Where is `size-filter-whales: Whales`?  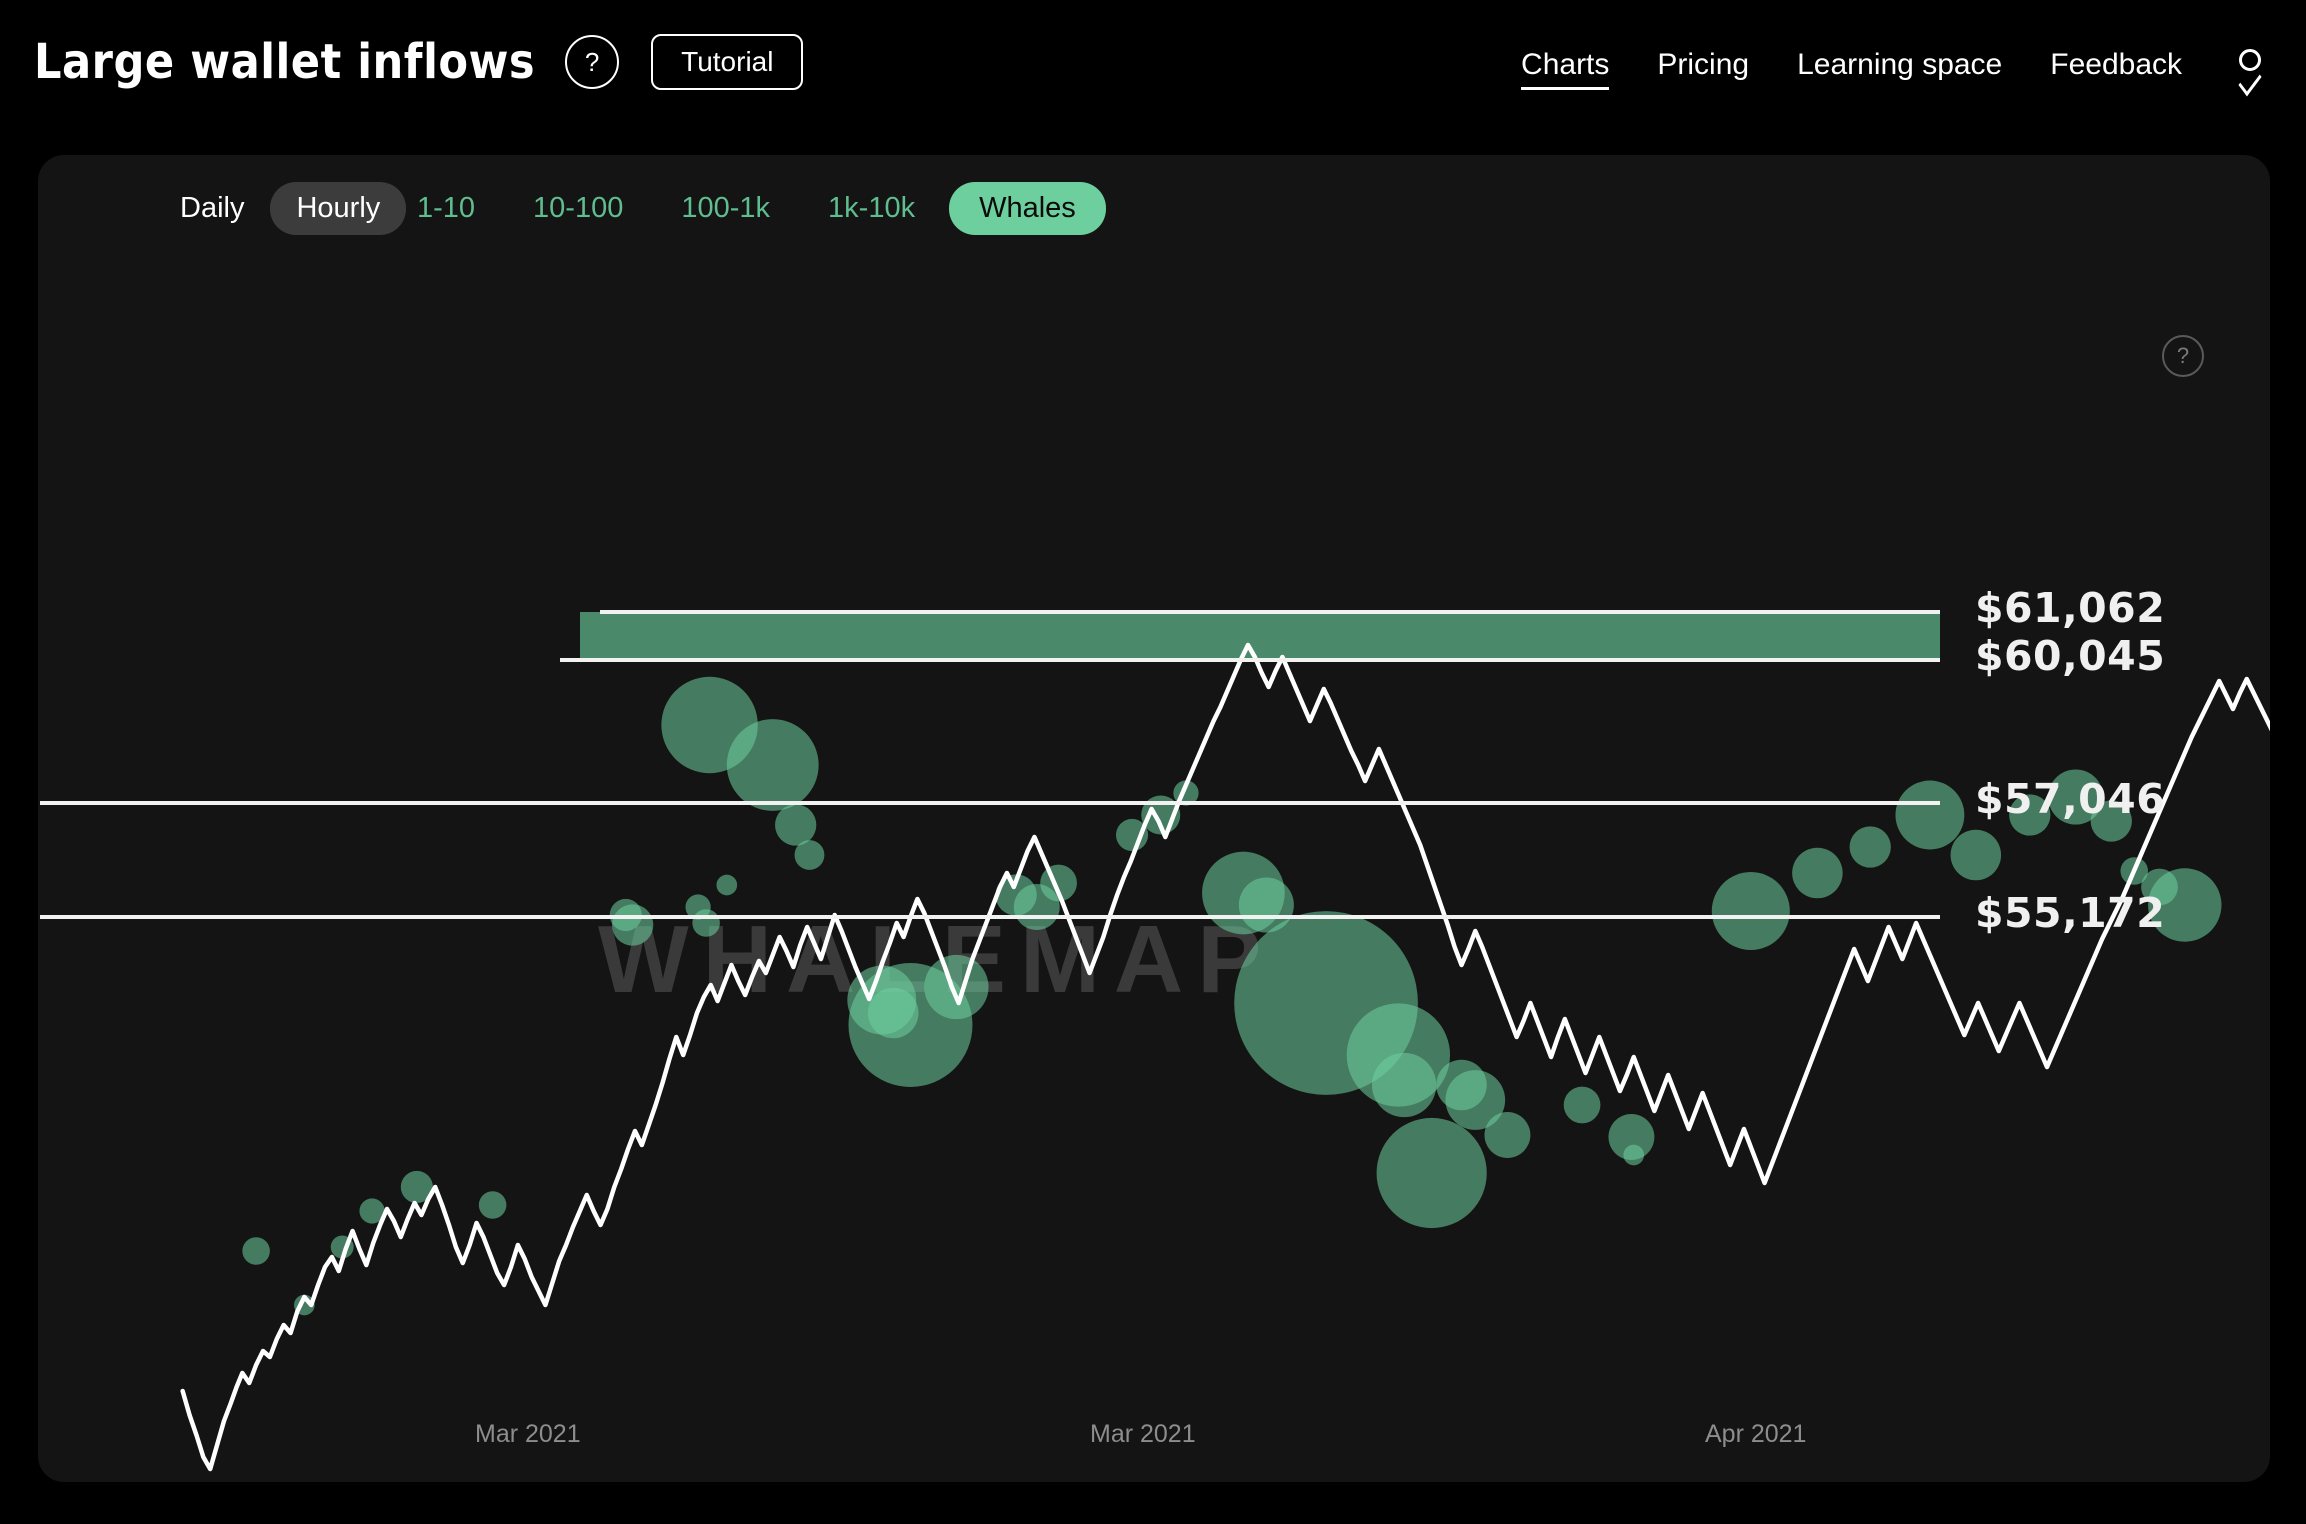
size-filter-whales: Whales is located at coordinates (1027, 208).